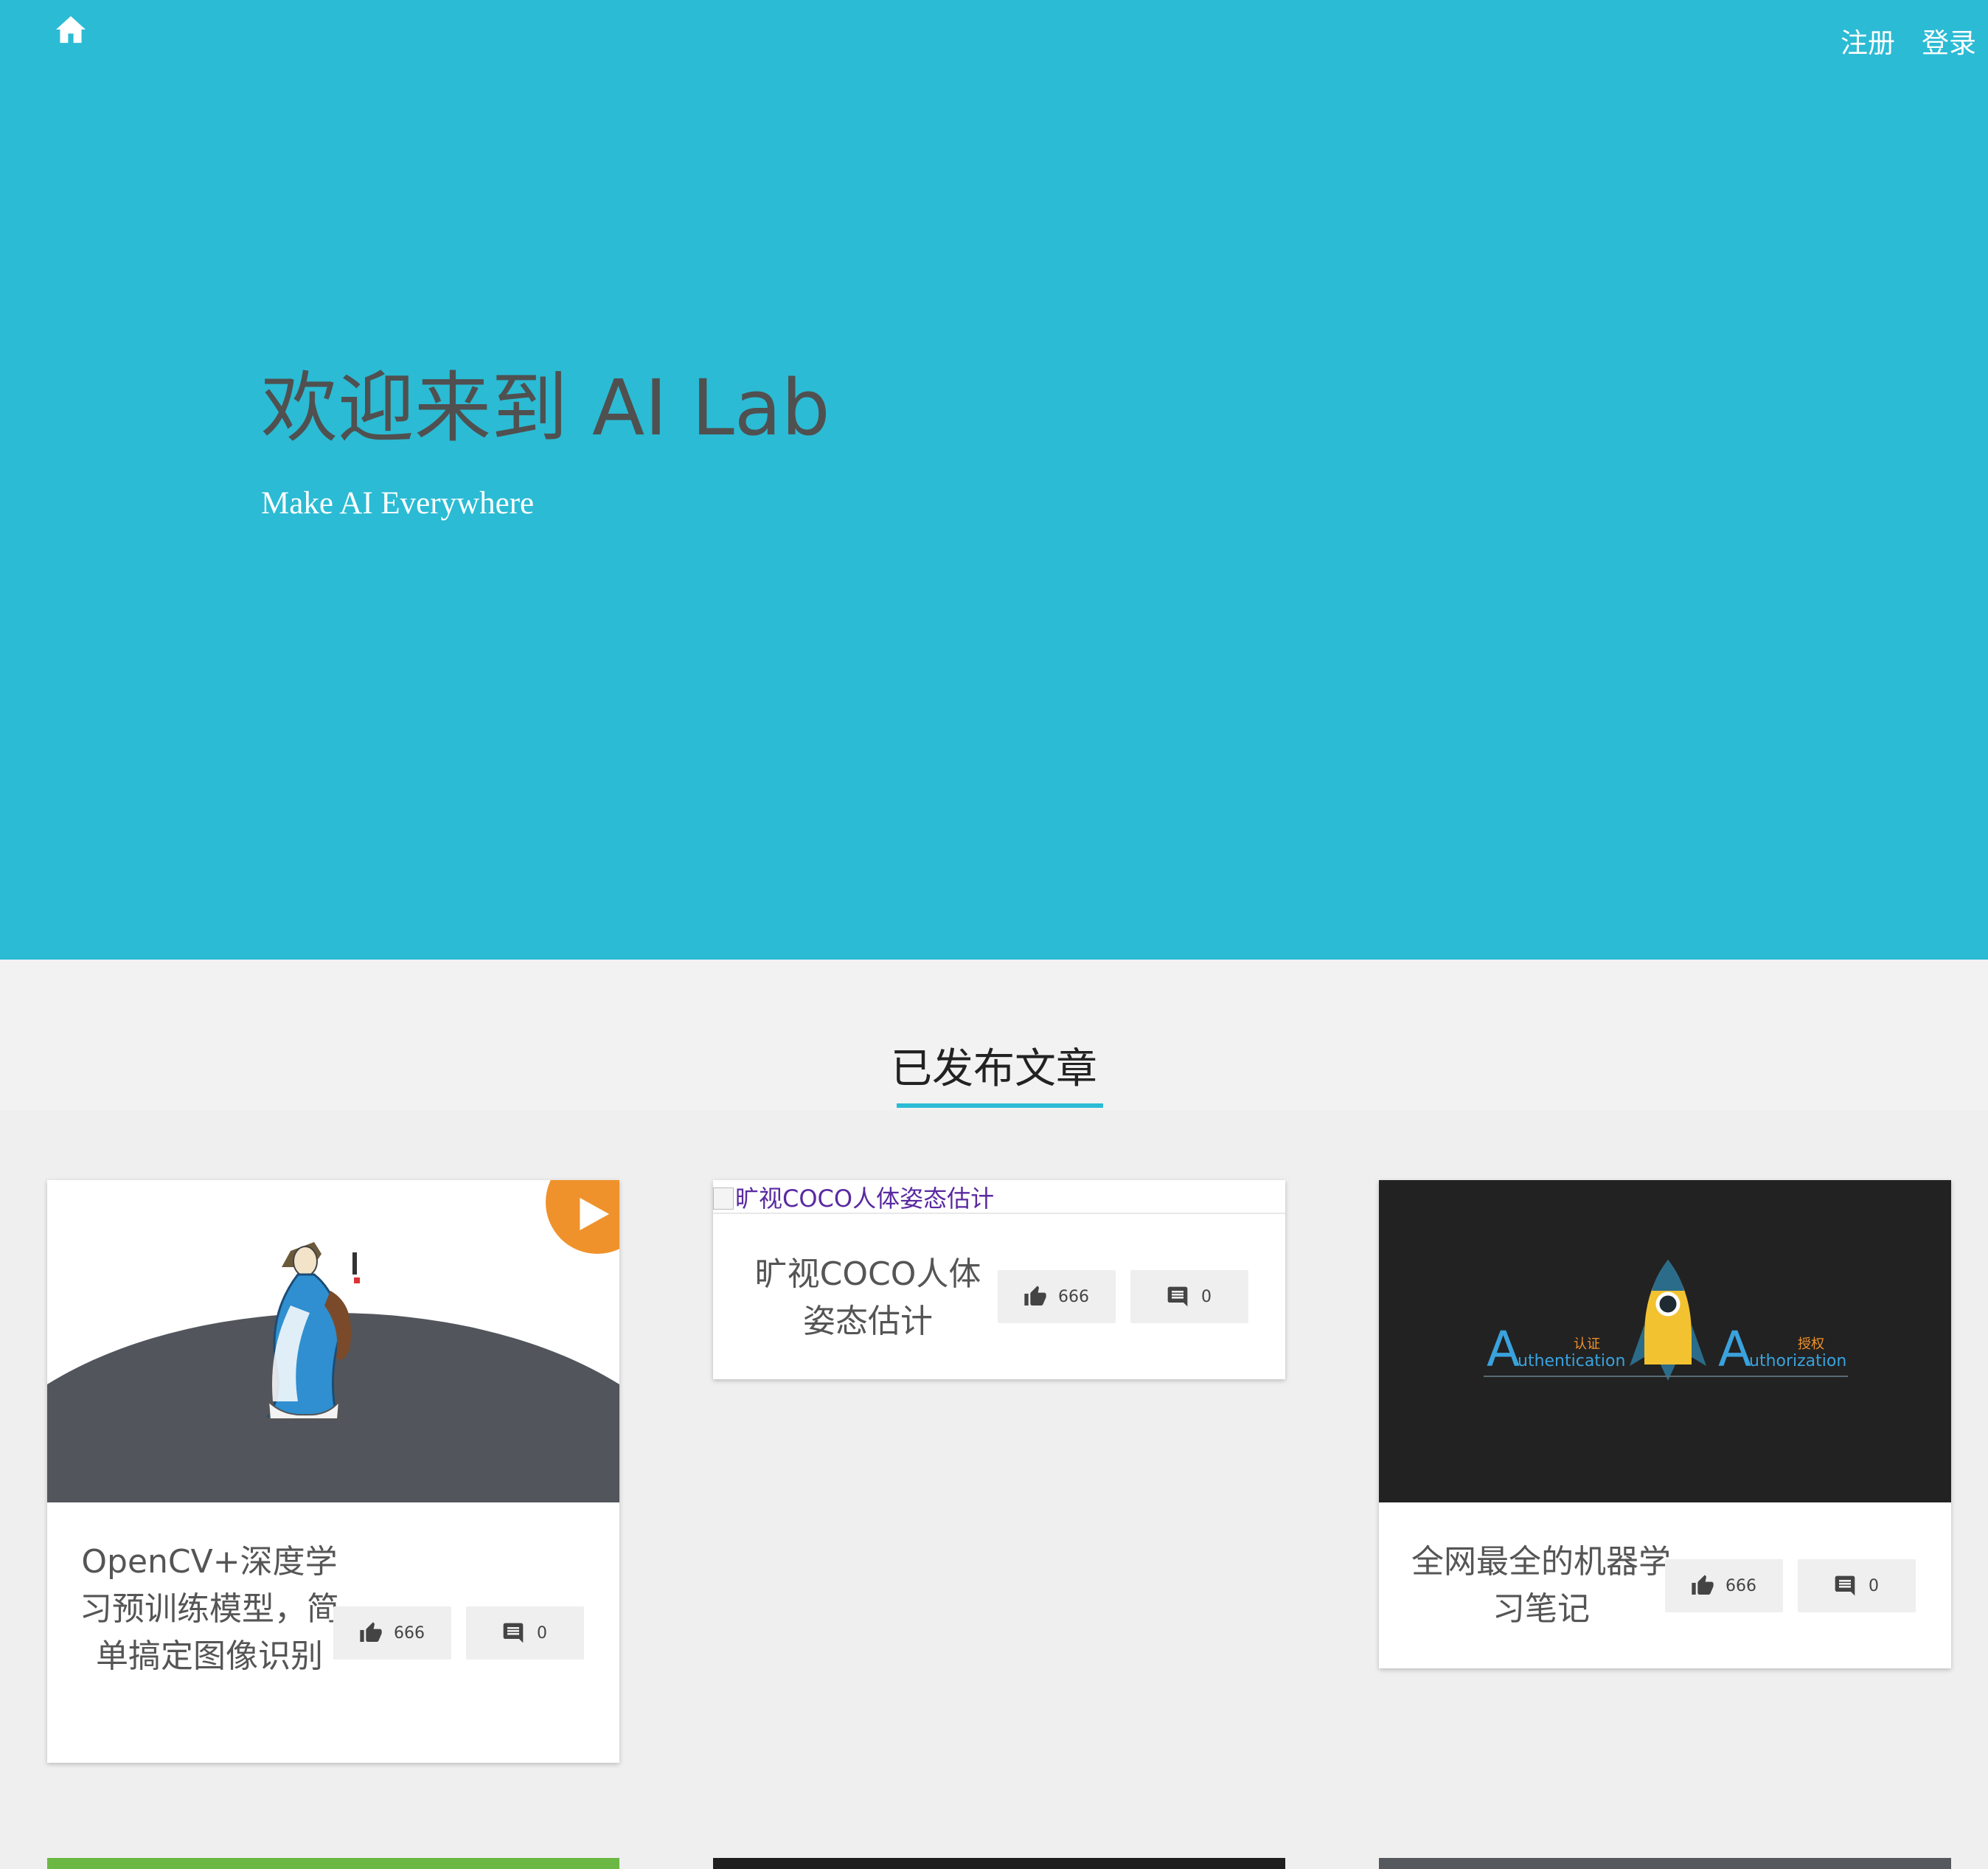 The height and width of the screenshot is (1869, 1988). What do you see at coordinates (209, 1609) in the screenshot?
I see `article-title: OpenCV+深度学习预训练模型，简单搞定图像识别` at bounding box center [209, 1609].